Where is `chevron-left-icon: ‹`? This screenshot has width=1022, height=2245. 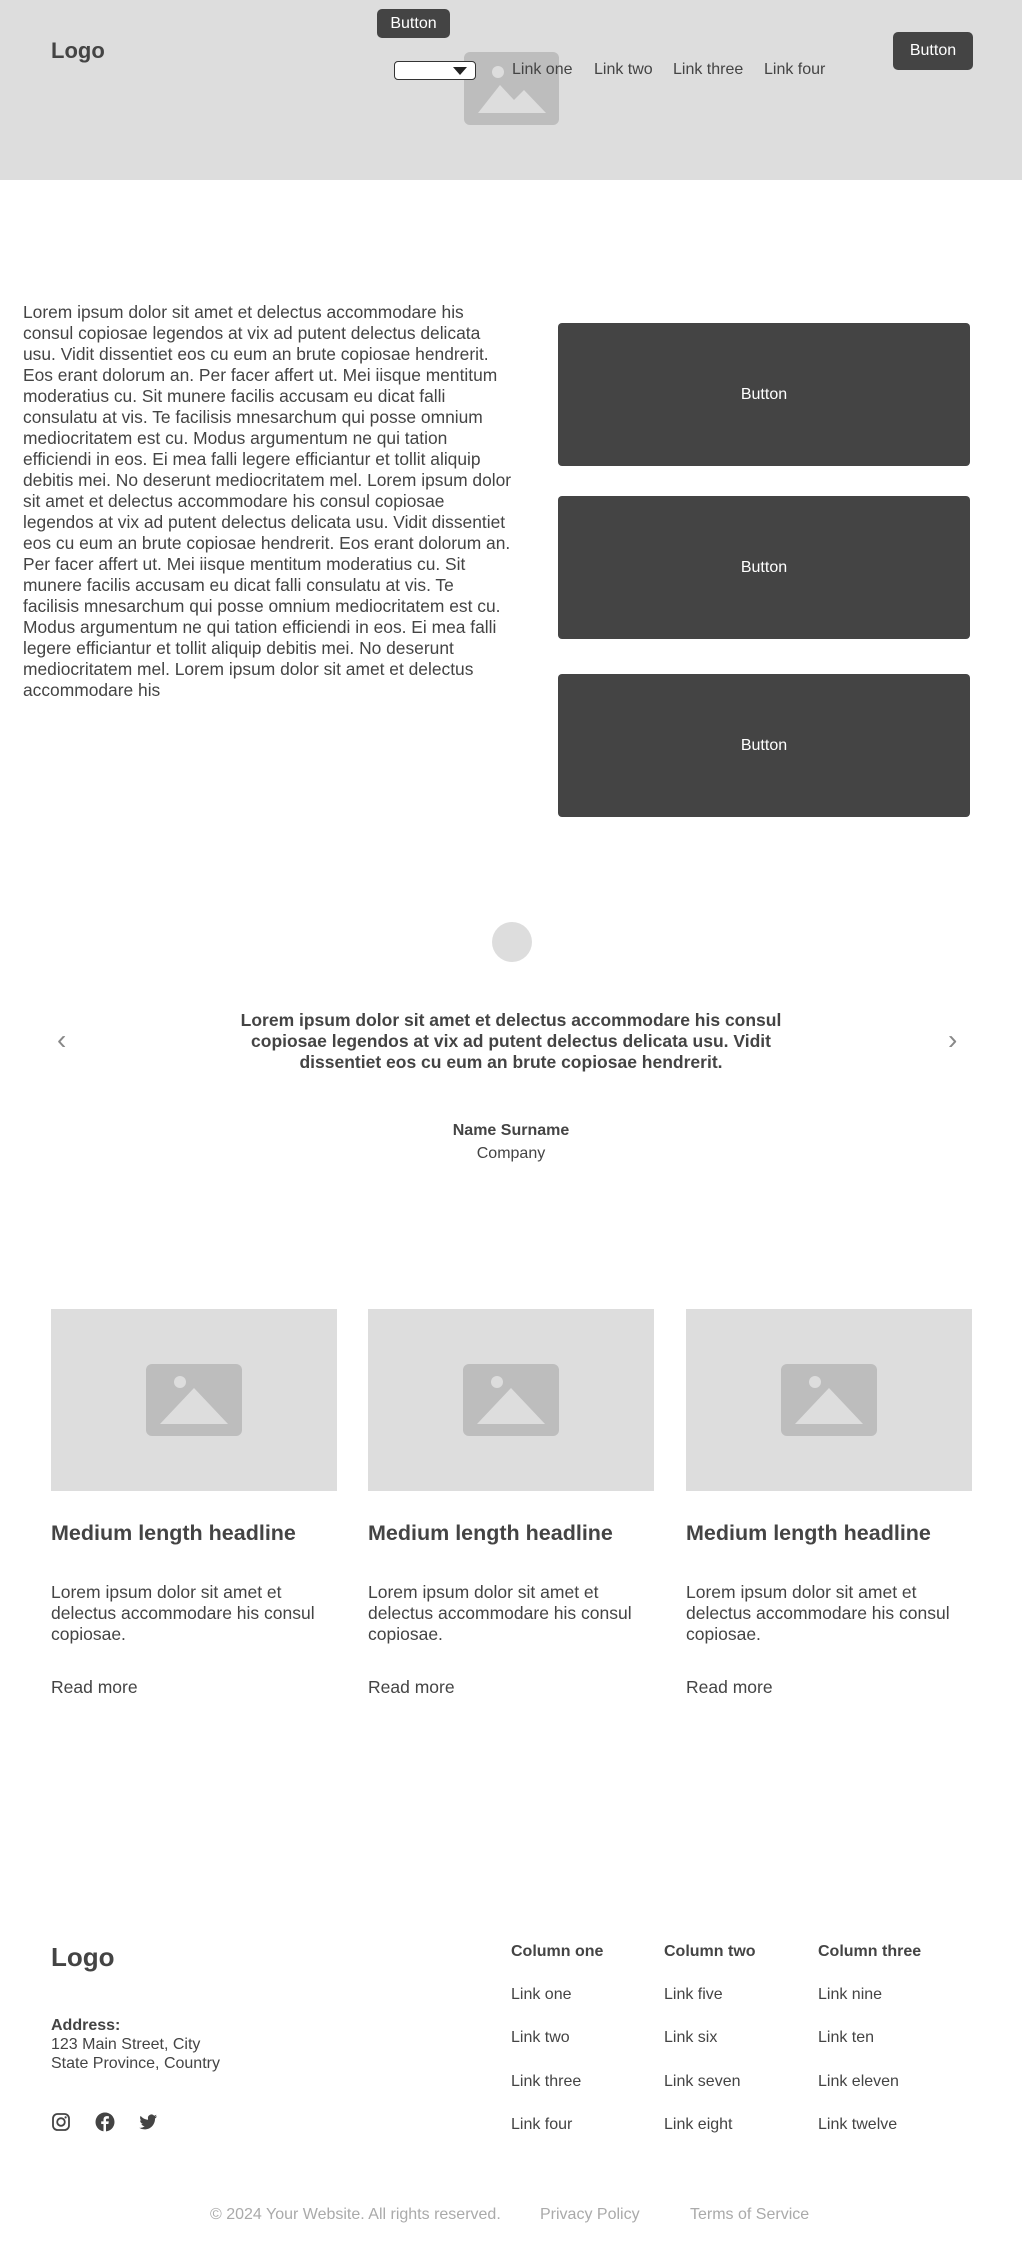 chevron-left-icon: ‹ is located at coordinates (61, 1040).